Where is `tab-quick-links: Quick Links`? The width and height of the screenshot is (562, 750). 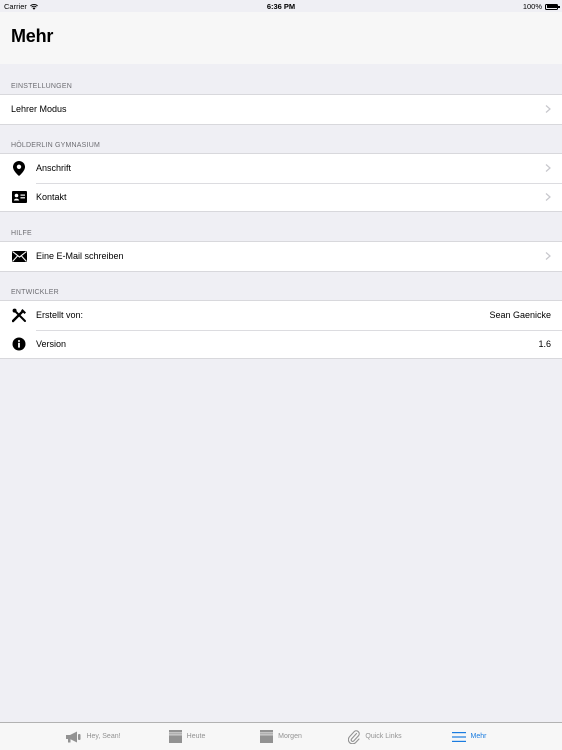 tab-quick-links: Quick Links is located at coordinates (375, 736).